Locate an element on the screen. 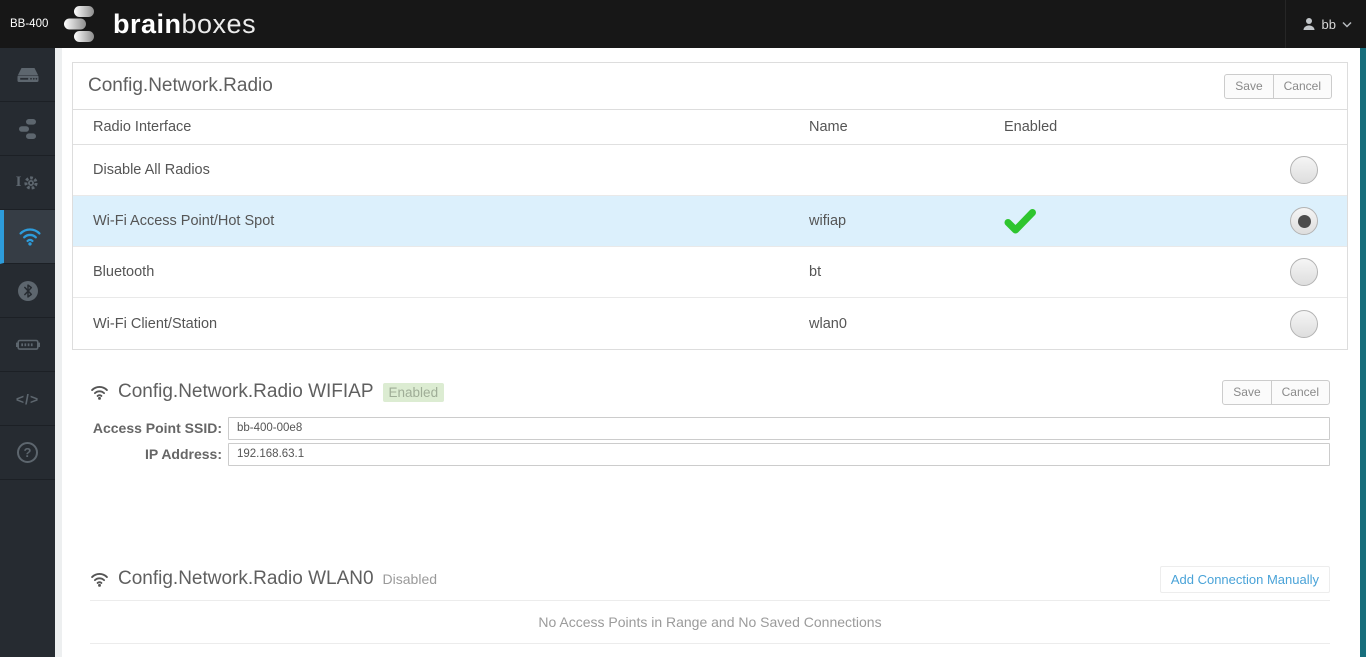 This screenshot has height=657, width=1366. radio-button-bluetooth is located at coordinates (1304, 272).